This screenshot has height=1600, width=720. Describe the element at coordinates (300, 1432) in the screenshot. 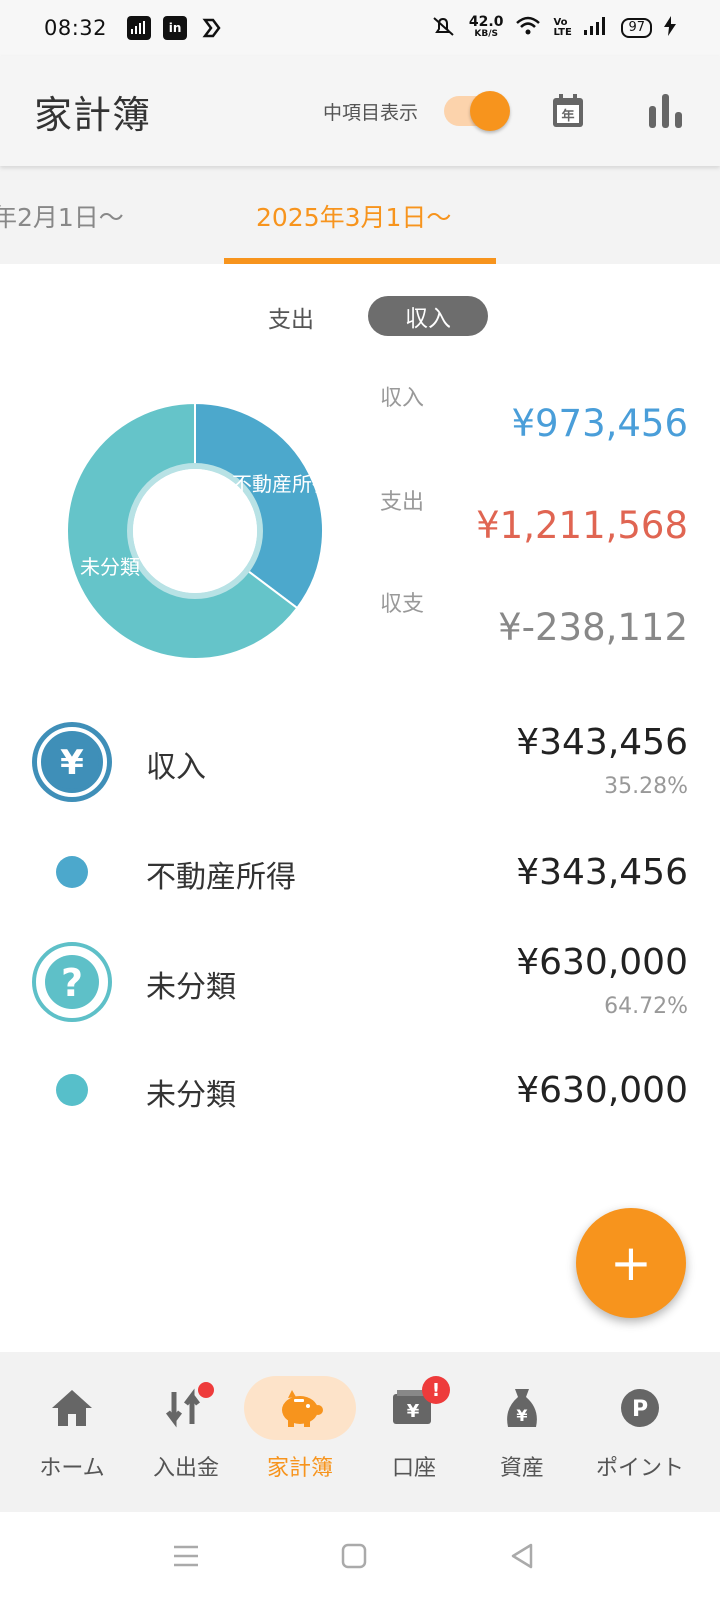

I see `nav-item-household-budget: 家計簿` at that location.